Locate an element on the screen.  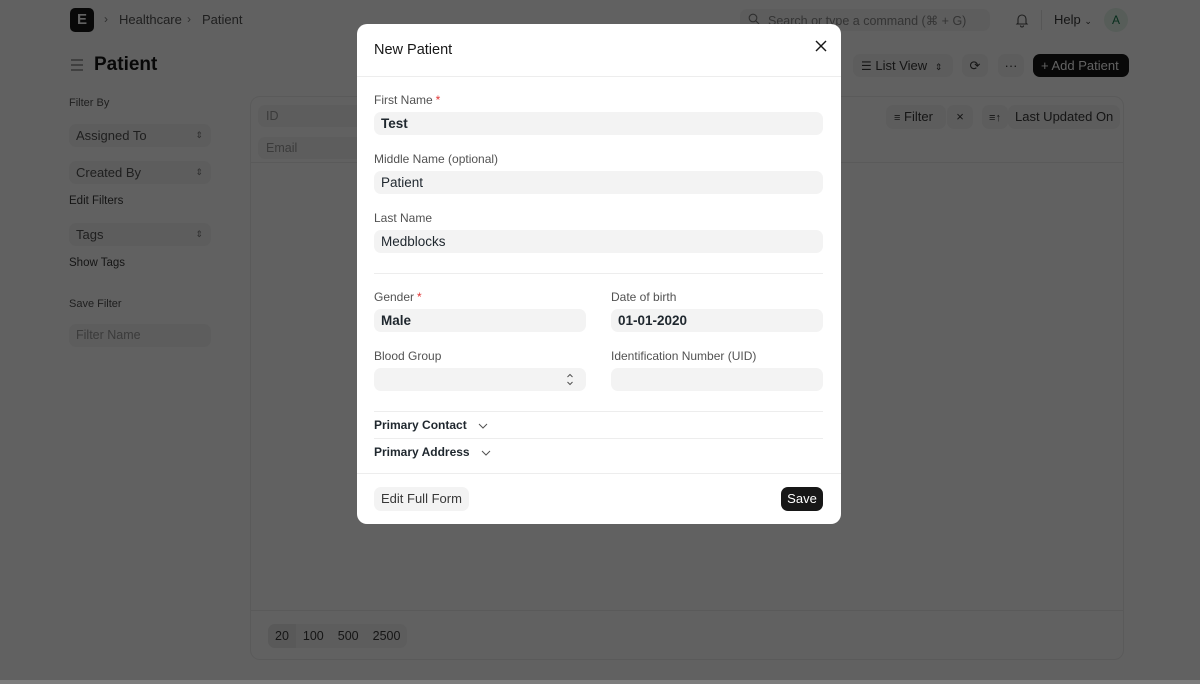
middle-name-label: Middle Name (optional) is located at coordinates (436, 159).